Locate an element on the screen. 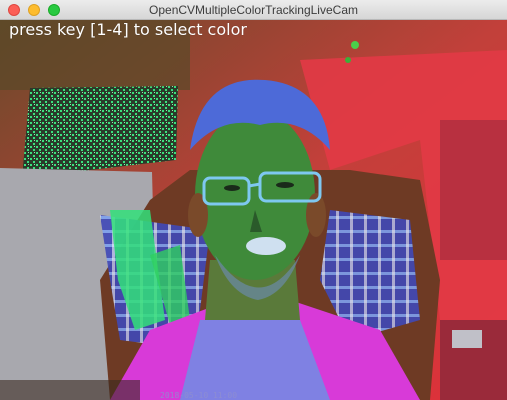 This screenshot has height=400, width=507. window-title: OpenCVMultipleColorTrackingLiveCam is located at coordinates (253, 10).